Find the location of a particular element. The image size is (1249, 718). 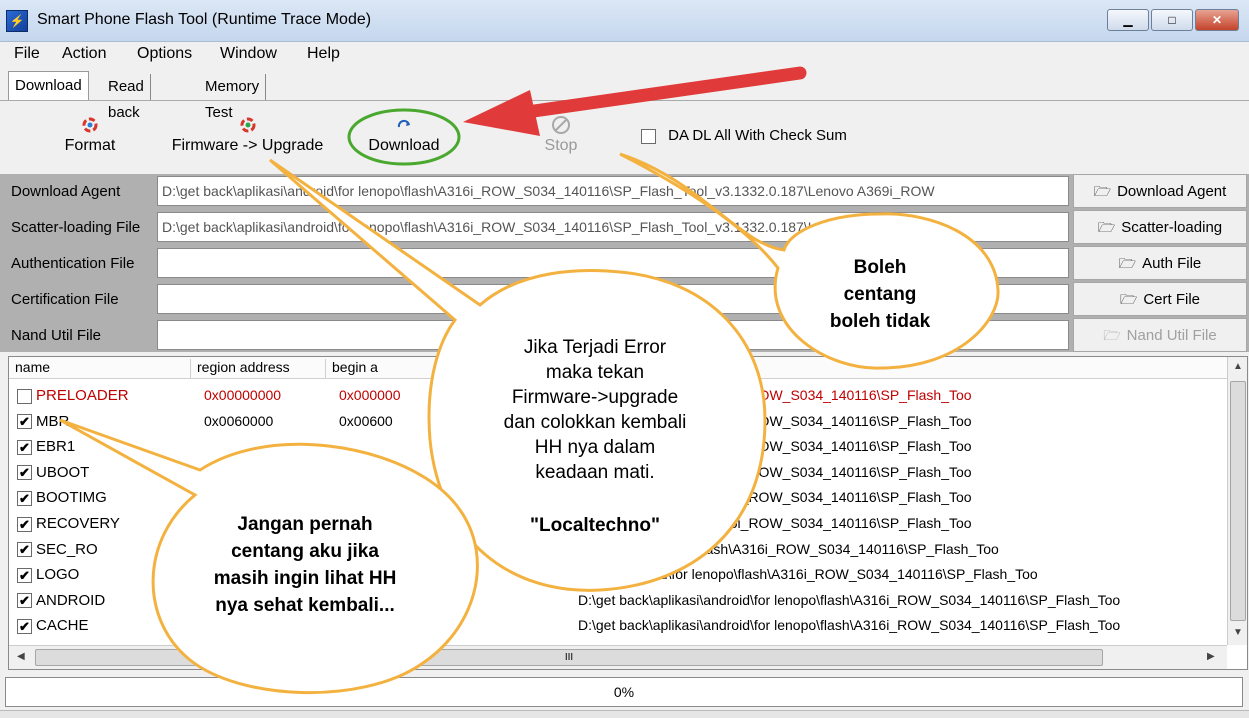

partition-name: ✔ UBOOT is located at coordinates (53, 472).